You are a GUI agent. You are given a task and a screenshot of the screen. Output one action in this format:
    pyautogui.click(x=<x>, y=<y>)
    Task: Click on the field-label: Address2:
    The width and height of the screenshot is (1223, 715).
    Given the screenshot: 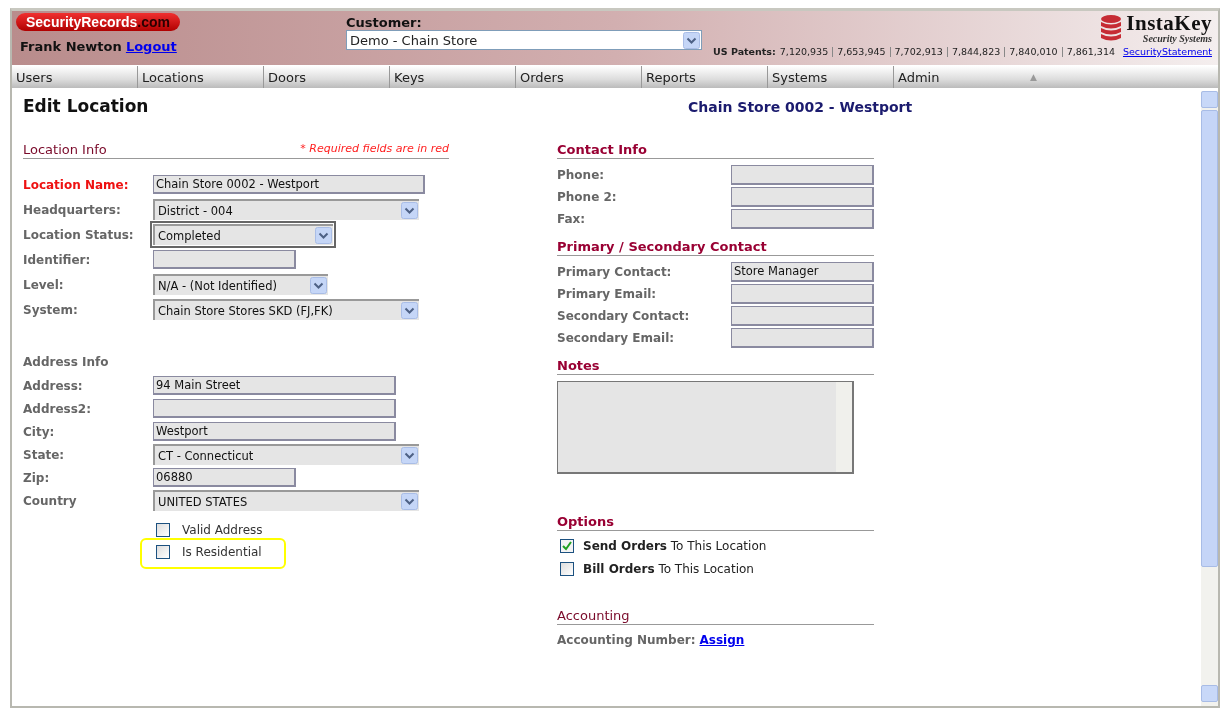 What is the action you would take?
    pyautogui.click(x=57, y=408)
    